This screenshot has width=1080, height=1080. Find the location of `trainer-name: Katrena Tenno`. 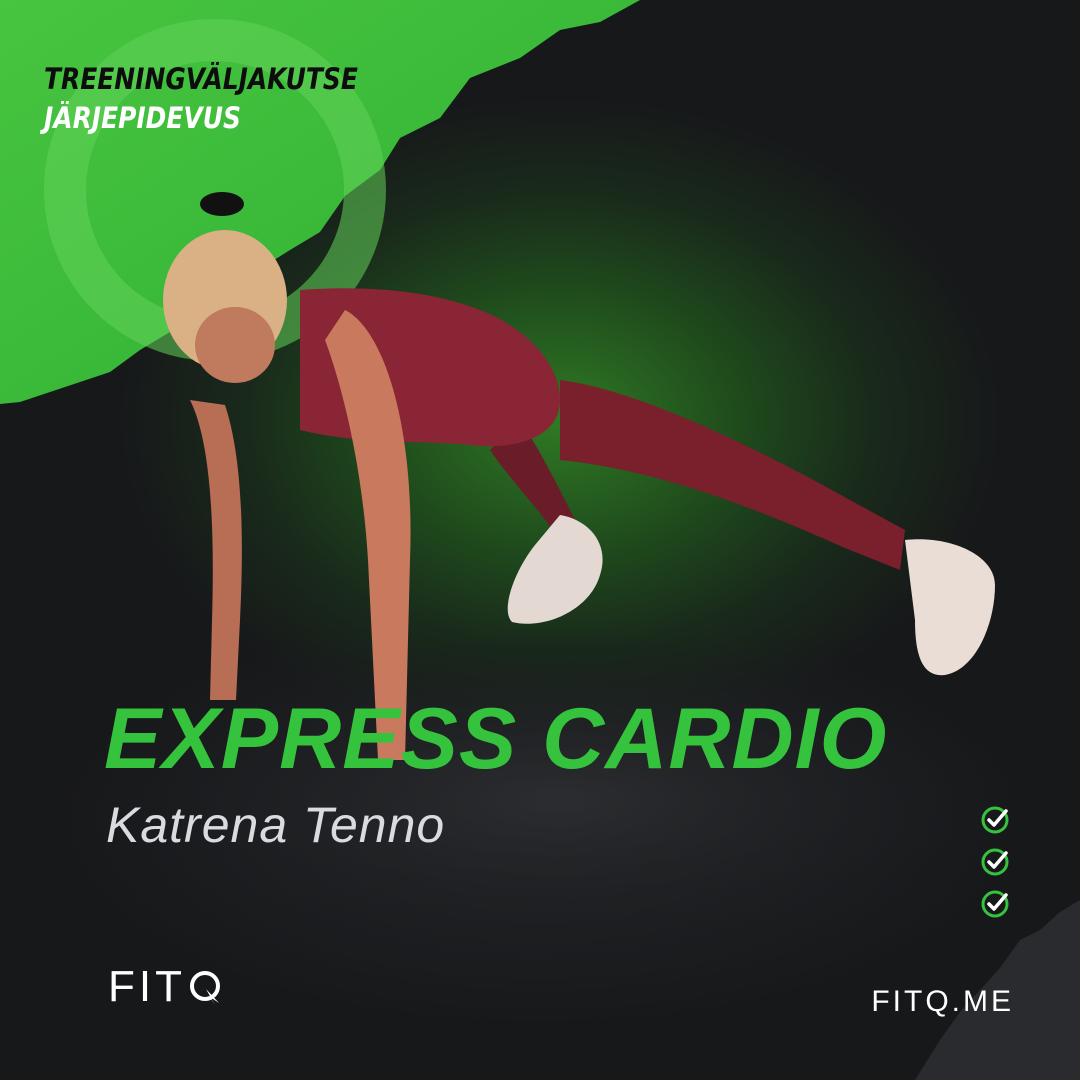

trainer-name: Katrena Tenno is located at coordinates (276, 825).